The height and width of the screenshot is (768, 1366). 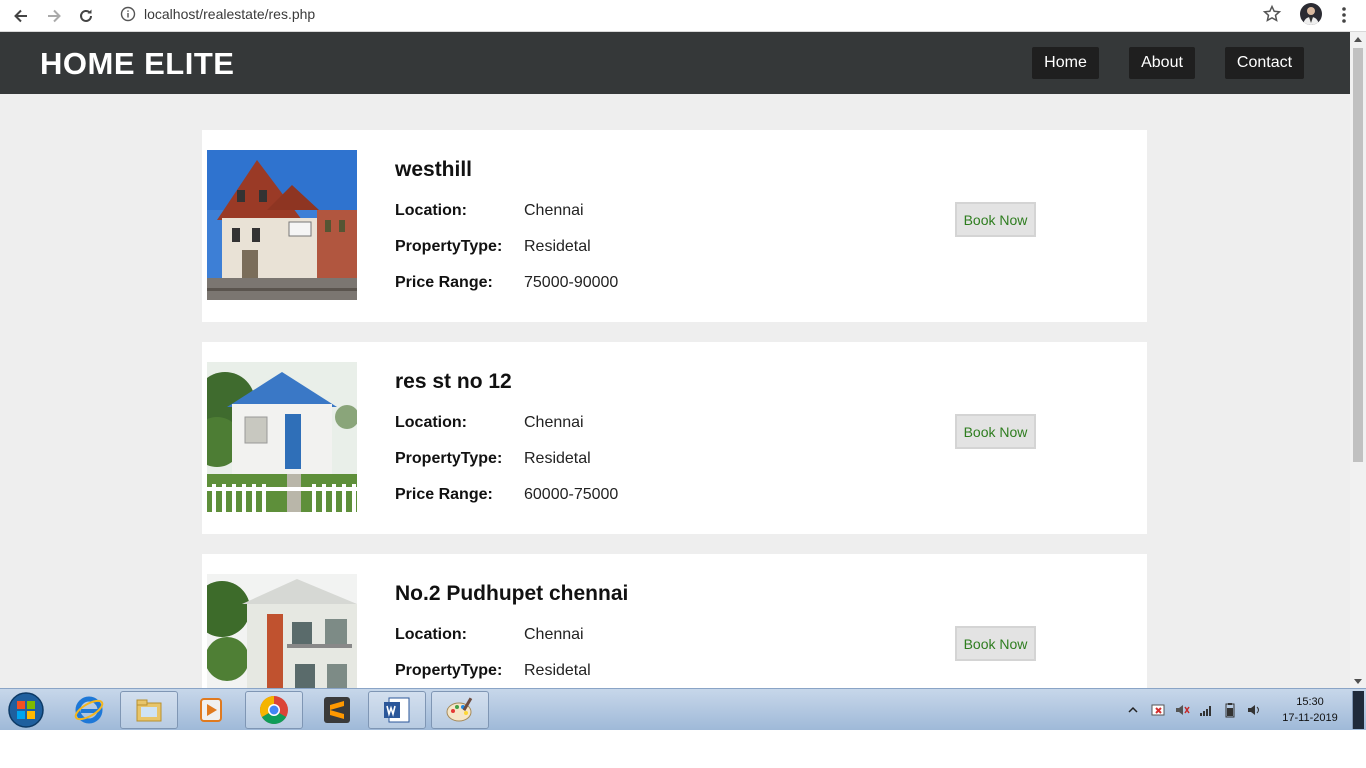 I want to click on start-button, so click(x=26, y=710).